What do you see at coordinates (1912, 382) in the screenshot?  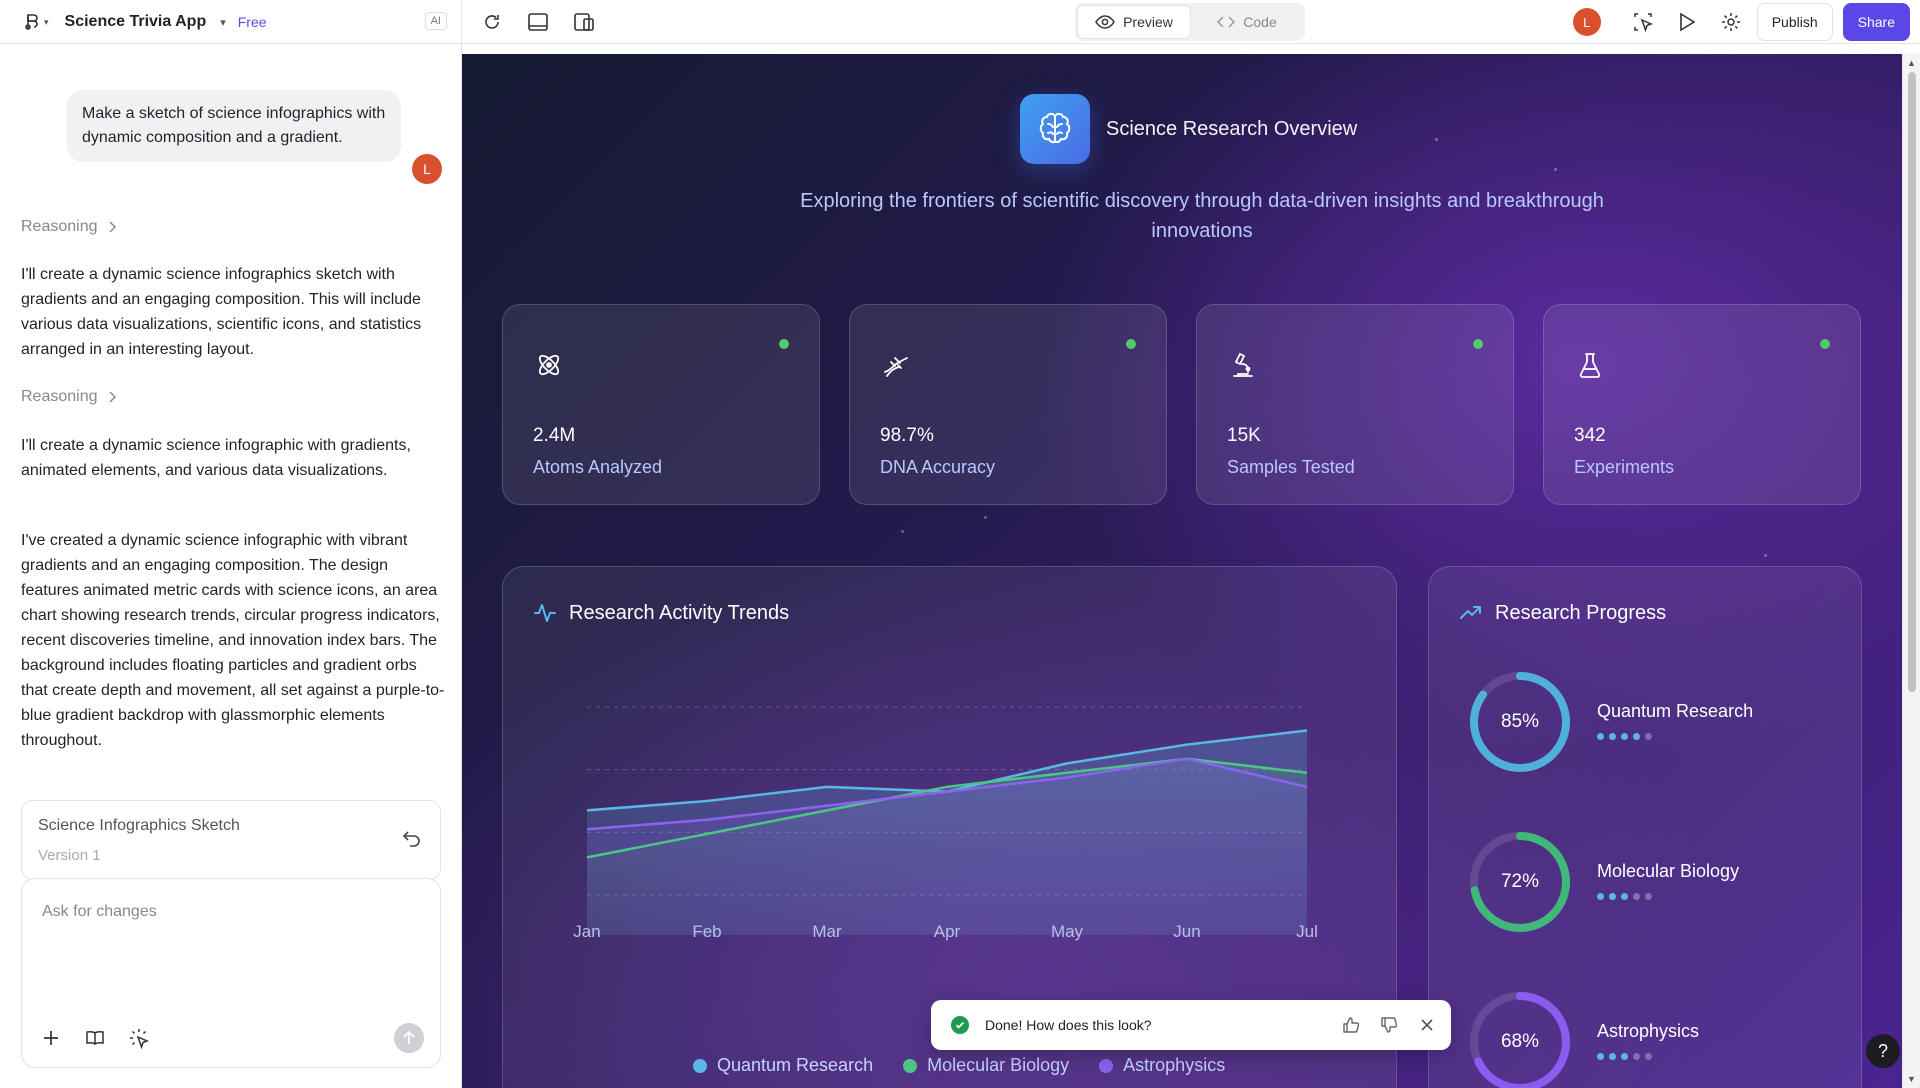 I see `scrollbar-thumb` at bounding box center [1912, 382].